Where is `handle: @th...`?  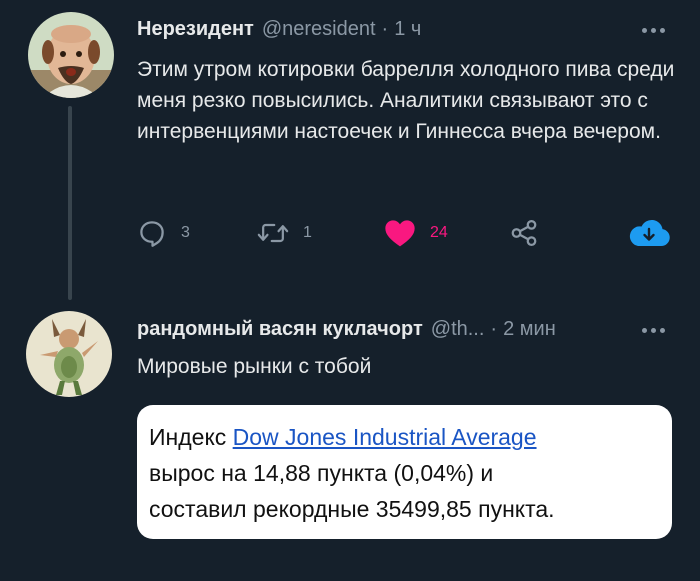 handle: @th... is located at coordinates (458, 329).